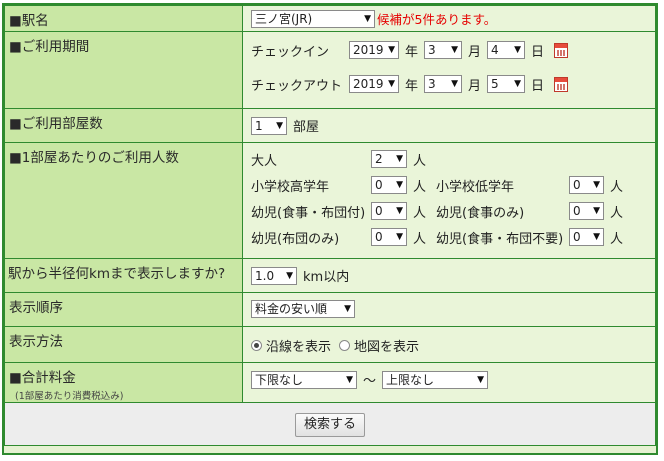  Describe the element at coordinates (303, 309) in the screenshot. I see `sort-select: 料金の安い順 ▼` at that location.